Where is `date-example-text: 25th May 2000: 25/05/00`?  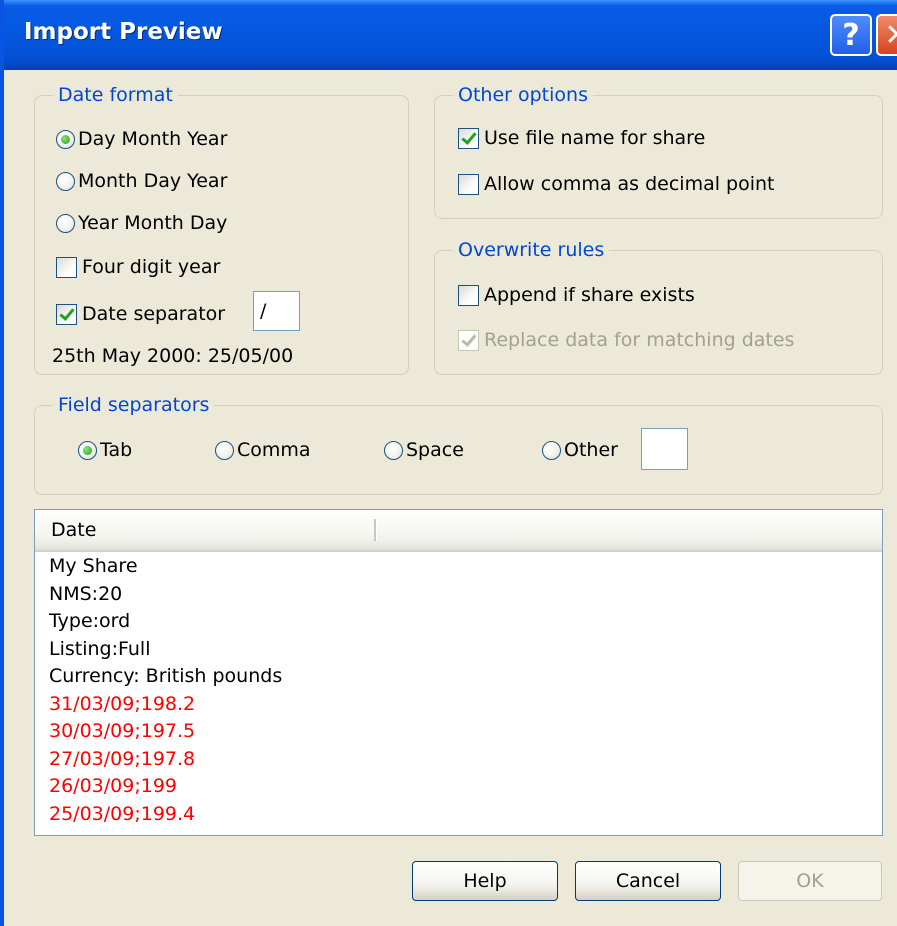 date-example-text: 25th May 2000: 25/05/00 is located at coordinates (173, 356).